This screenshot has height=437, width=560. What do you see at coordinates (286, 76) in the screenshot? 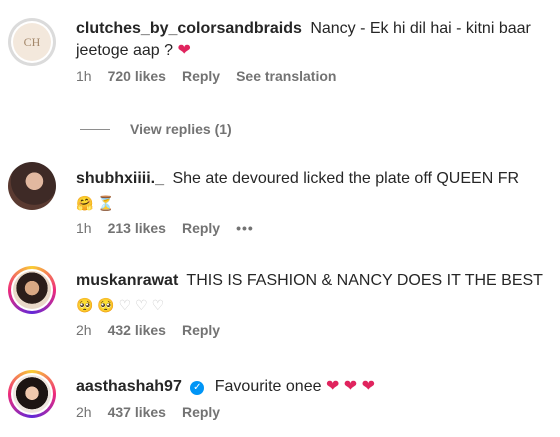
I see `see-translation-button: See translation` at bounding box center [286, 76].